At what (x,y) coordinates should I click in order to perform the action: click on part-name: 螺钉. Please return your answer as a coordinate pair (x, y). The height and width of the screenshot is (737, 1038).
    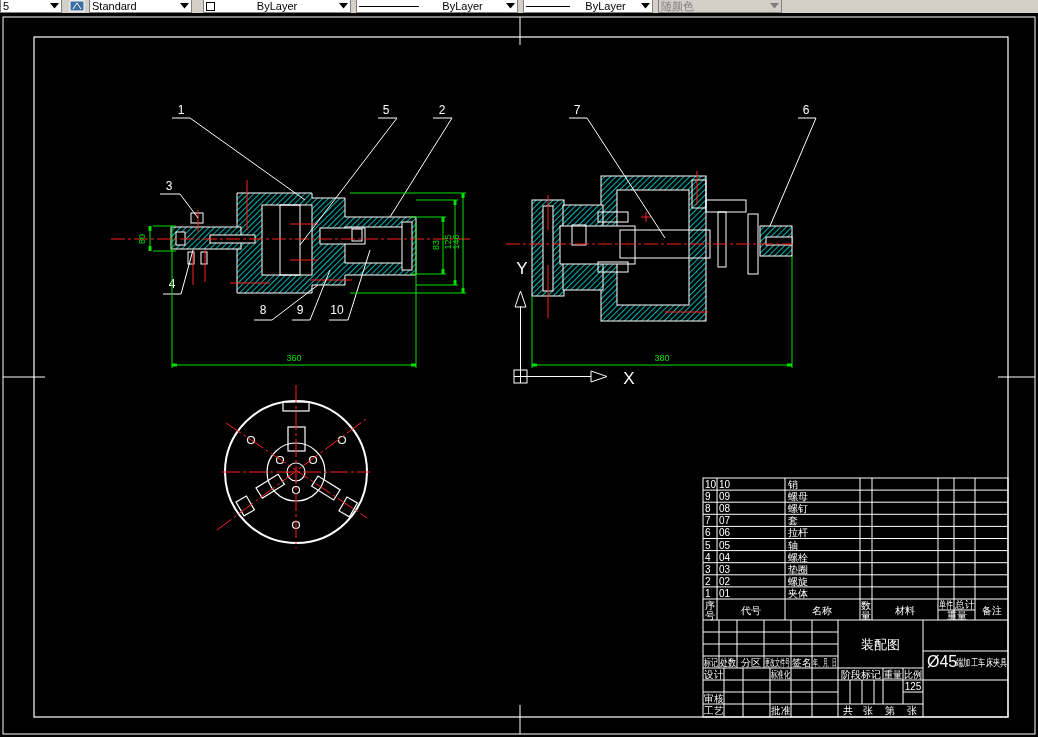
    Looking at the image, I should click on (798, 509).